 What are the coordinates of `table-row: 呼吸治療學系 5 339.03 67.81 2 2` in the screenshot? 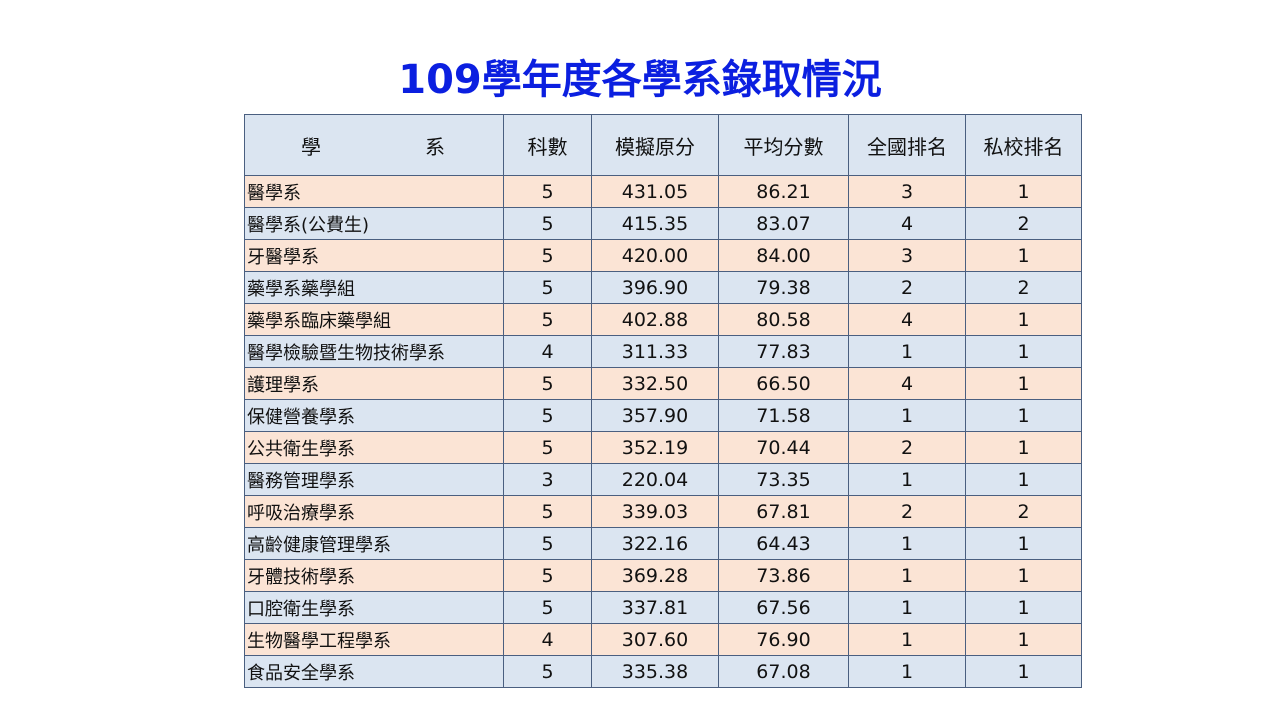 It's located at (663, 511).